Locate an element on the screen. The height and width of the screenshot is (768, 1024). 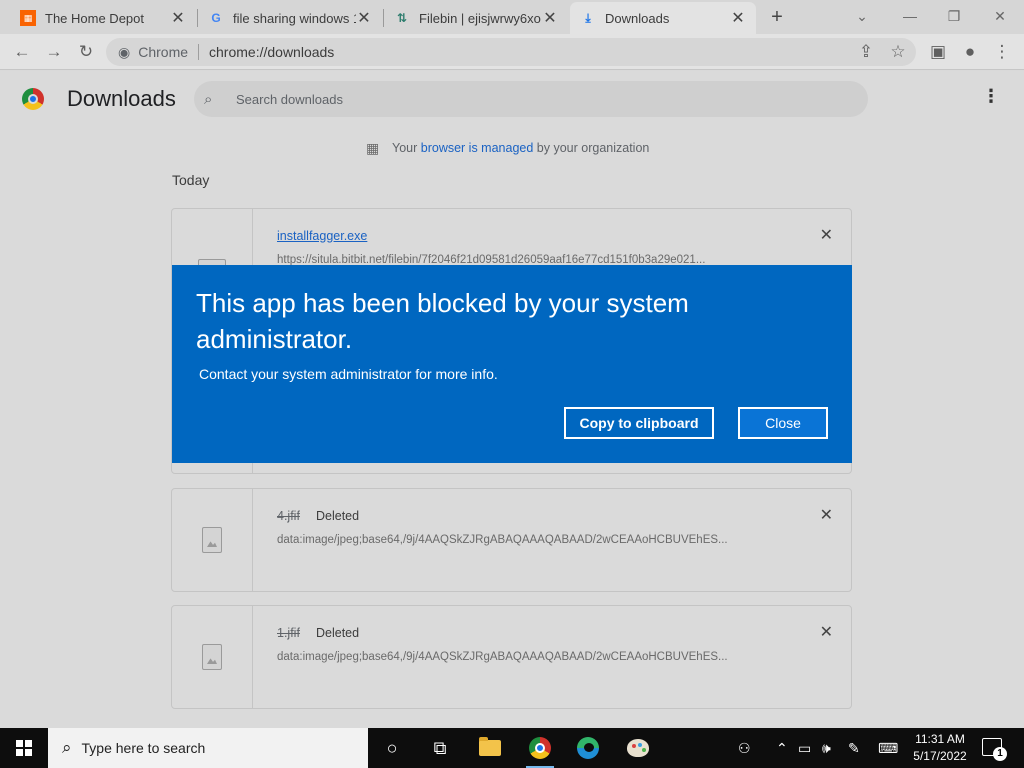
tab-title: Downloads is located at coordinates (637, 18).